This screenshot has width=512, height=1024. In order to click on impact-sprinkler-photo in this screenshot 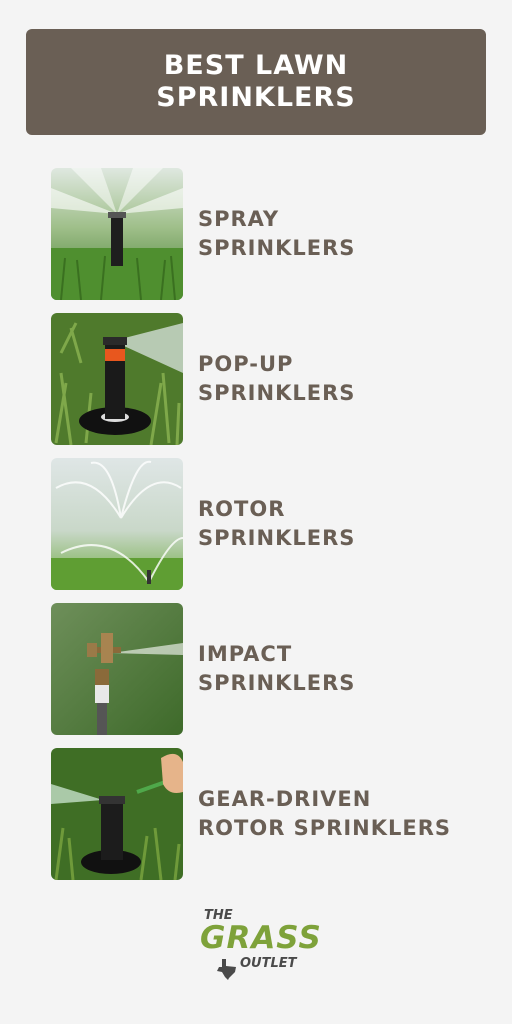, I will do `click(117, 669)`.